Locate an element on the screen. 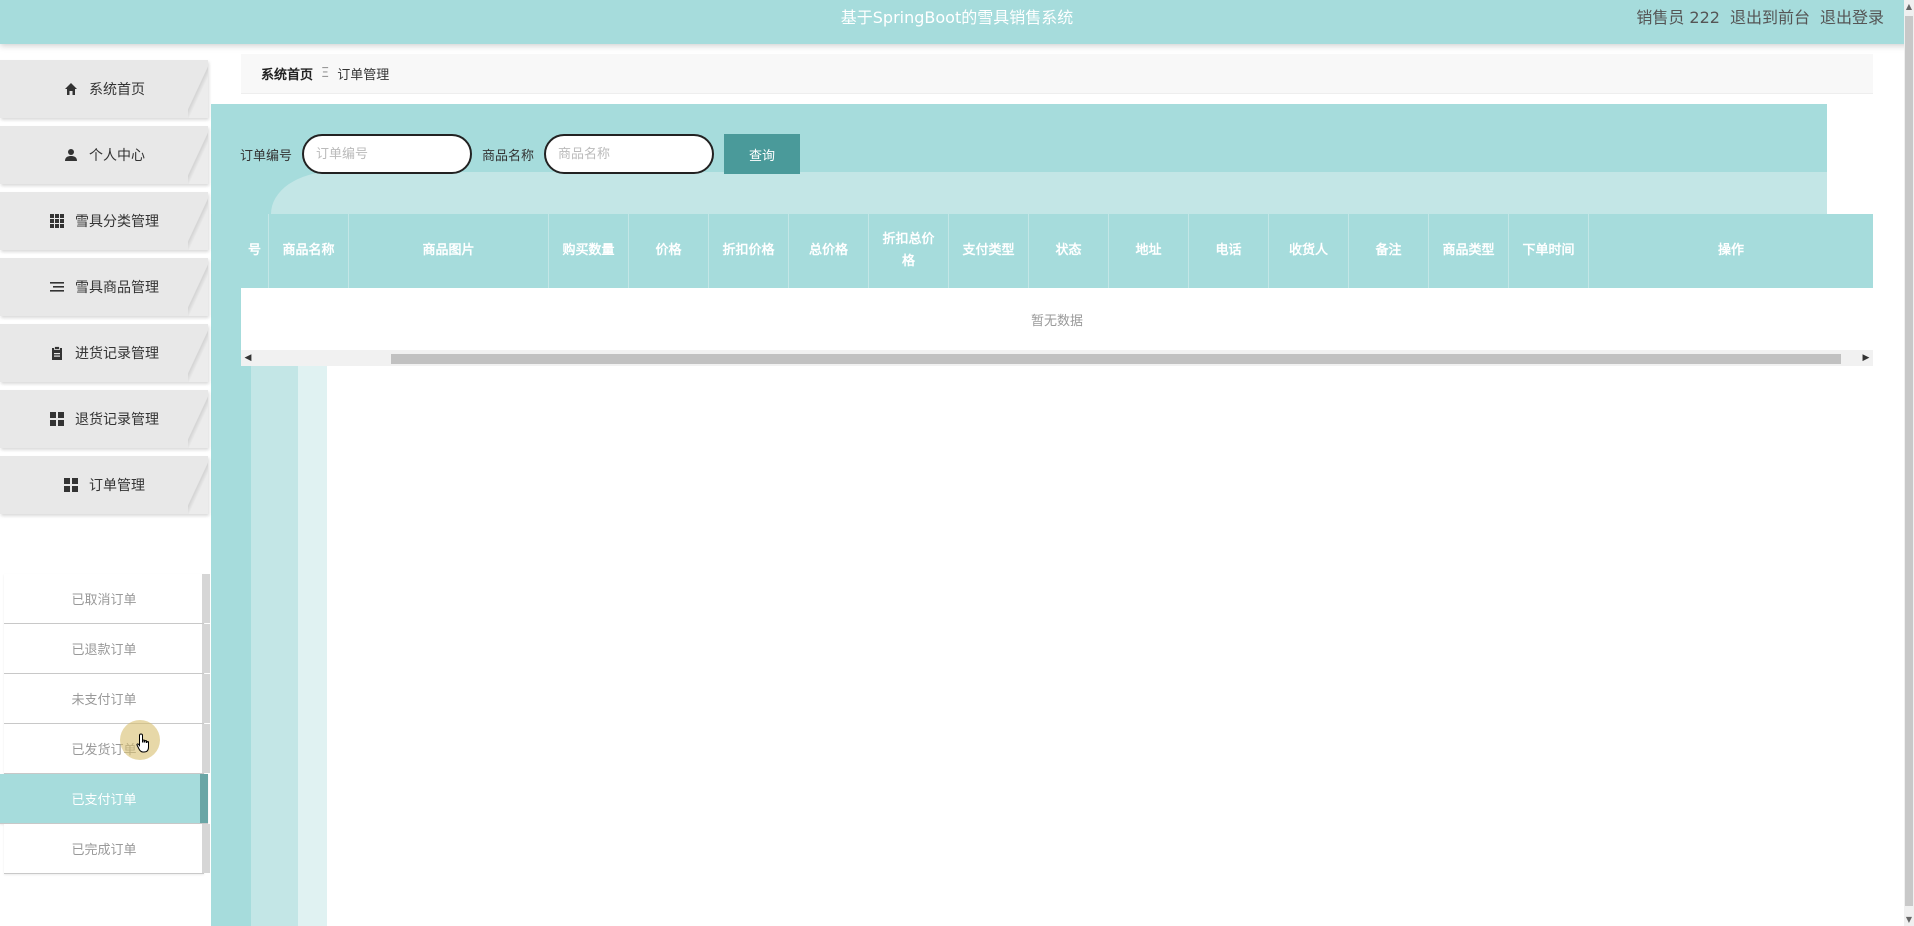  column-header: 支付类型 is located at coordinates (989, 251).